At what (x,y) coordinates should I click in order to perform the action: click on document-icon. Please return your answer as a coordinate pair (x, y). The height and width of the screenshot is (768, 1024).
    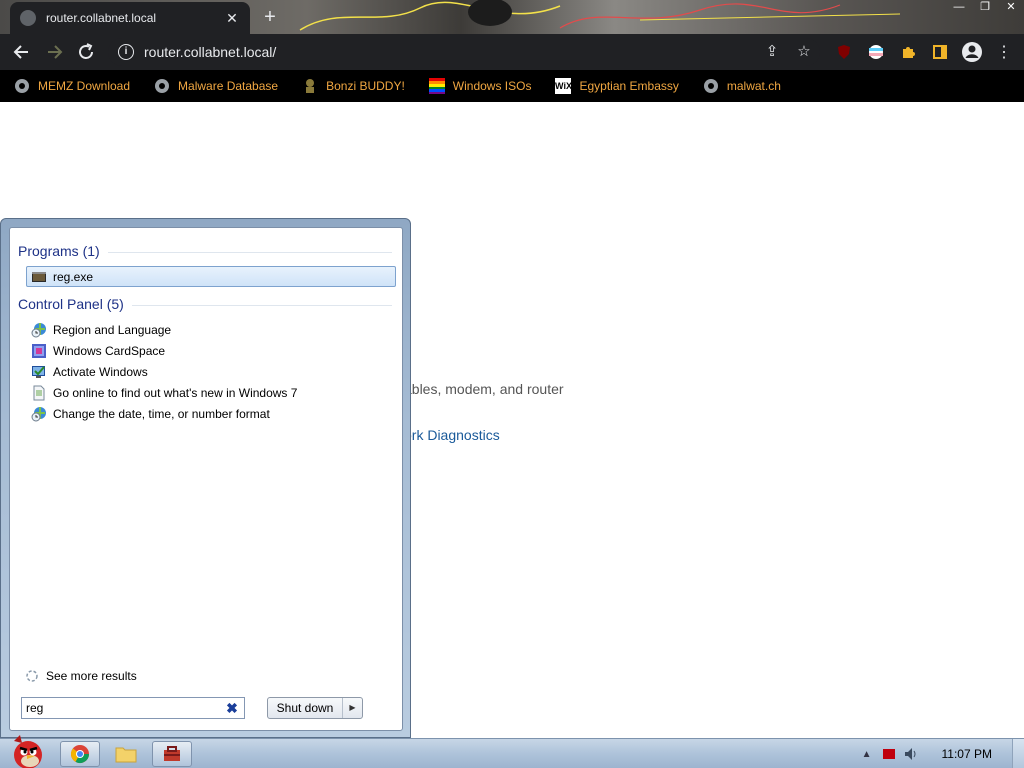
    Looking at the image, I should click on (39, 392).